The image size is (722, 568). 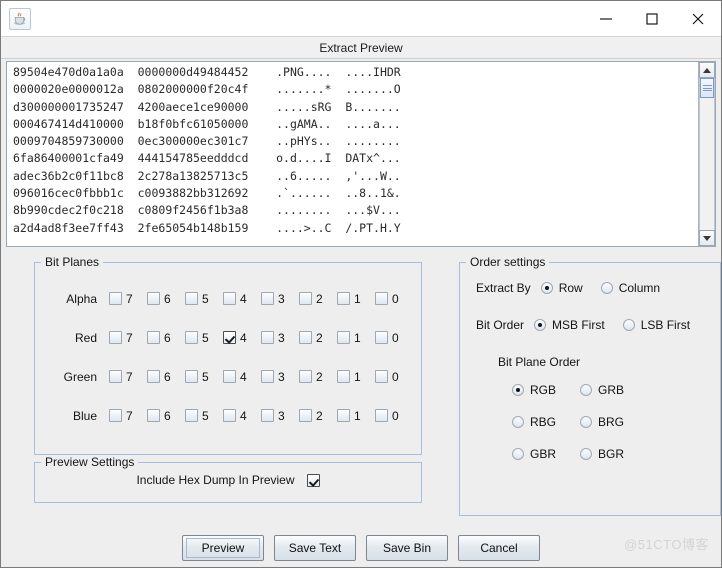 What do you see at coordinates (357, 337) in the screenshot?
I see `bit-number-label: 1` at bounding box center [357, 337].